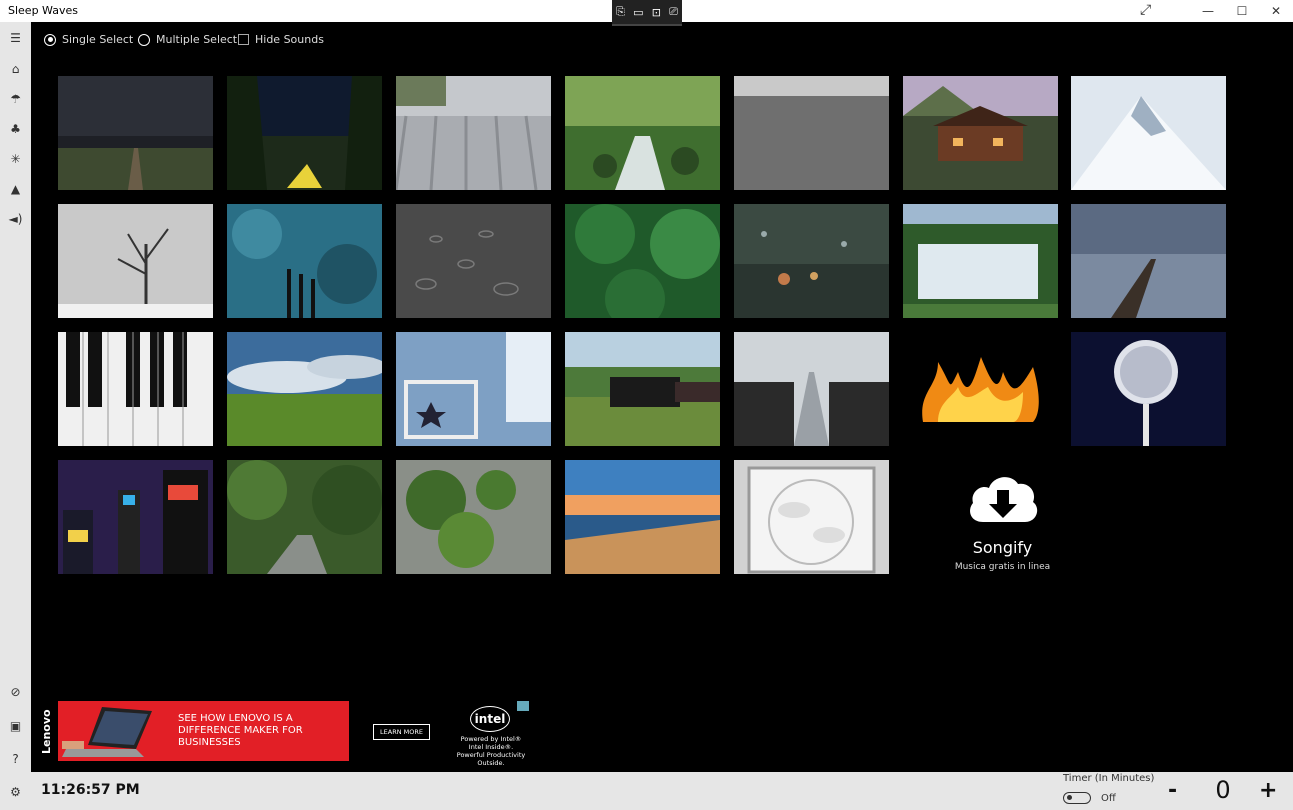 This screenshot has height=810, width=1293. Describe the element at coordinates (673, 12) in the screenshot. I see `display-icon: ⎚` at that location.